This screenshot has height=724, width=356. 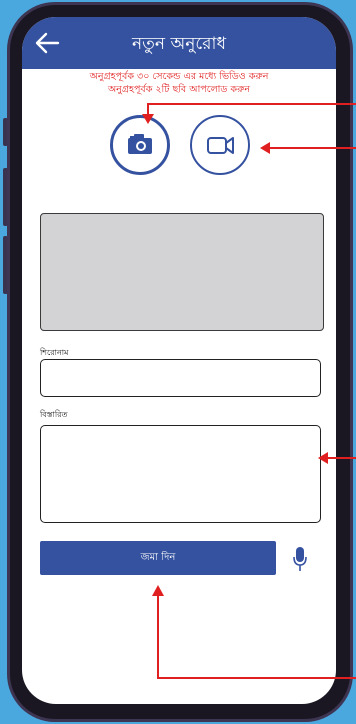 What do you see at coordinates (180, 378) in the screenshot?
I see `title-input` at bounding box center [180, 378].